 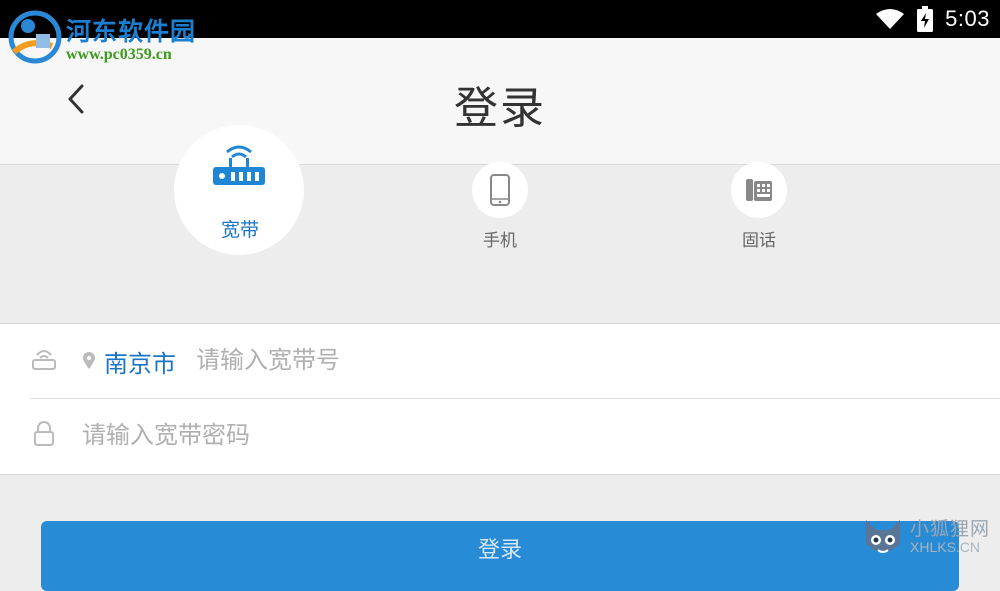 What do you see at coordinates (239, 230) in the screenshot?
I see `tab-broadband-label: 宽带` at bounding box center [239, 230].